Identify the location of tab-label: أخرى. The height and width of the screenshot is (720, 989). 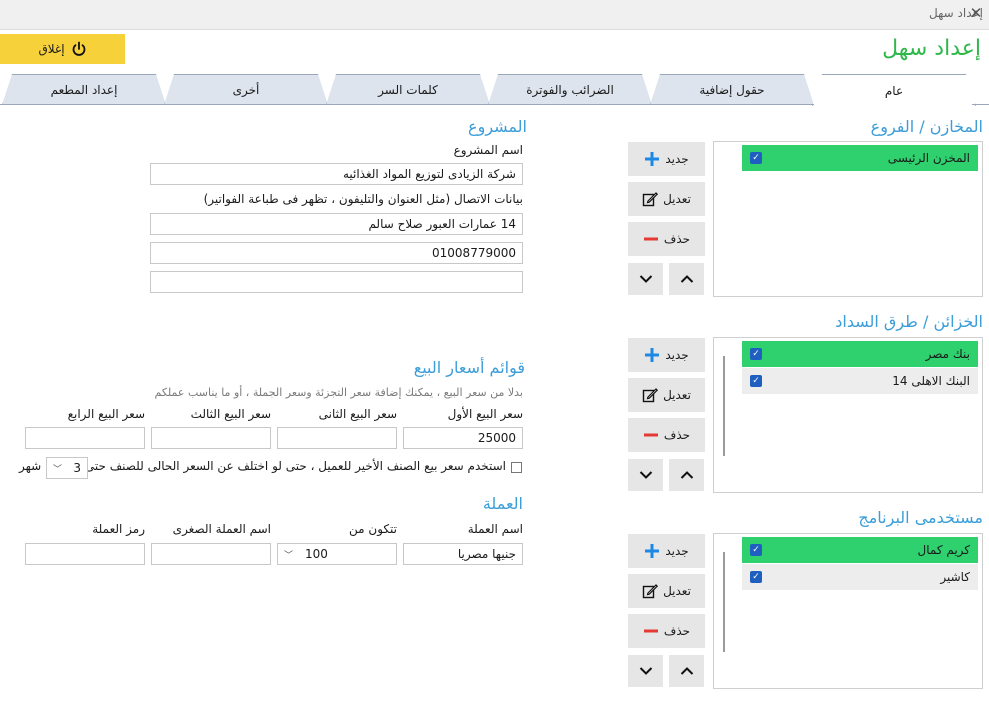
(246, 90).